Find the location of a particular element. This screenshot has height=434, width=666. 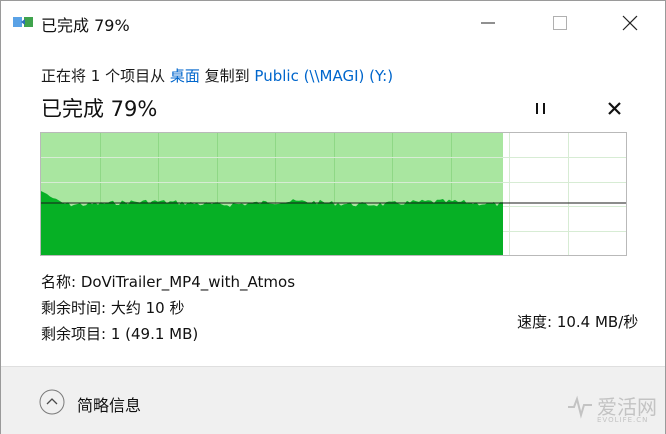

detail-name: 名称: DoViTrailer_MP4_with_Atmos is located at coordinates (168, 281).